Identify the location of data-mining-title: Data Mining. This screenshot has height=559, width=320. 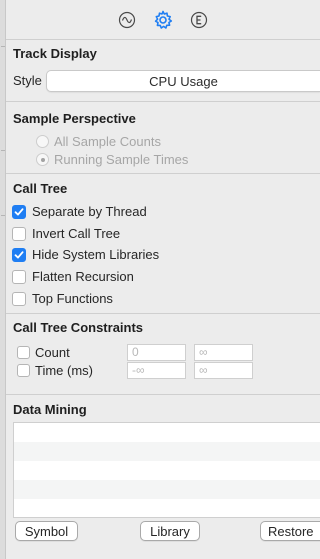
(50, 409).